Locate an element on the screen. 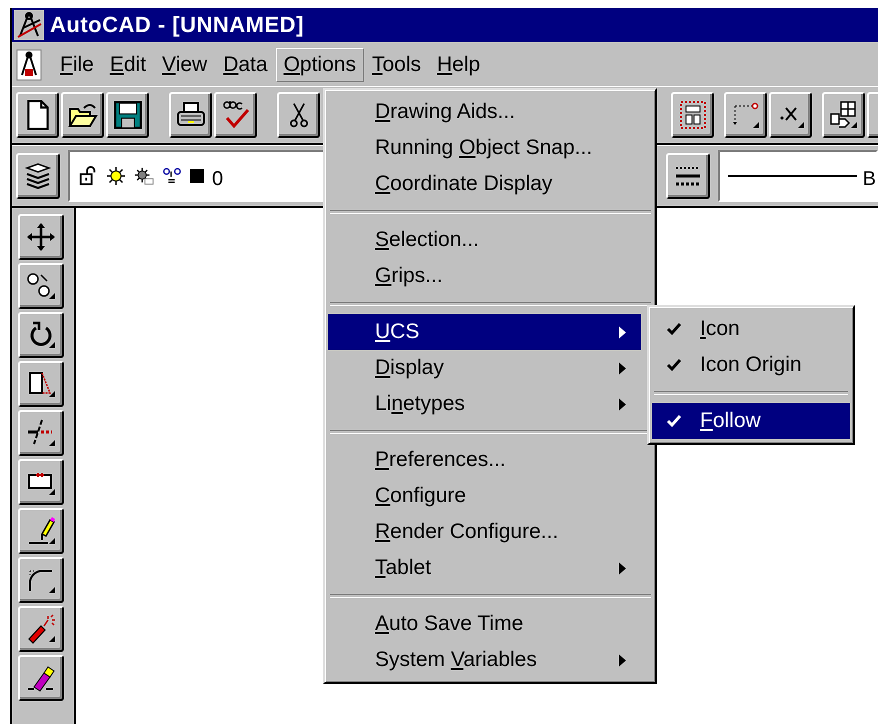 This screenshot has height=724, width=878. window-title: AutoCAD - [UNNAMED] is located at coordinates (177, 25).